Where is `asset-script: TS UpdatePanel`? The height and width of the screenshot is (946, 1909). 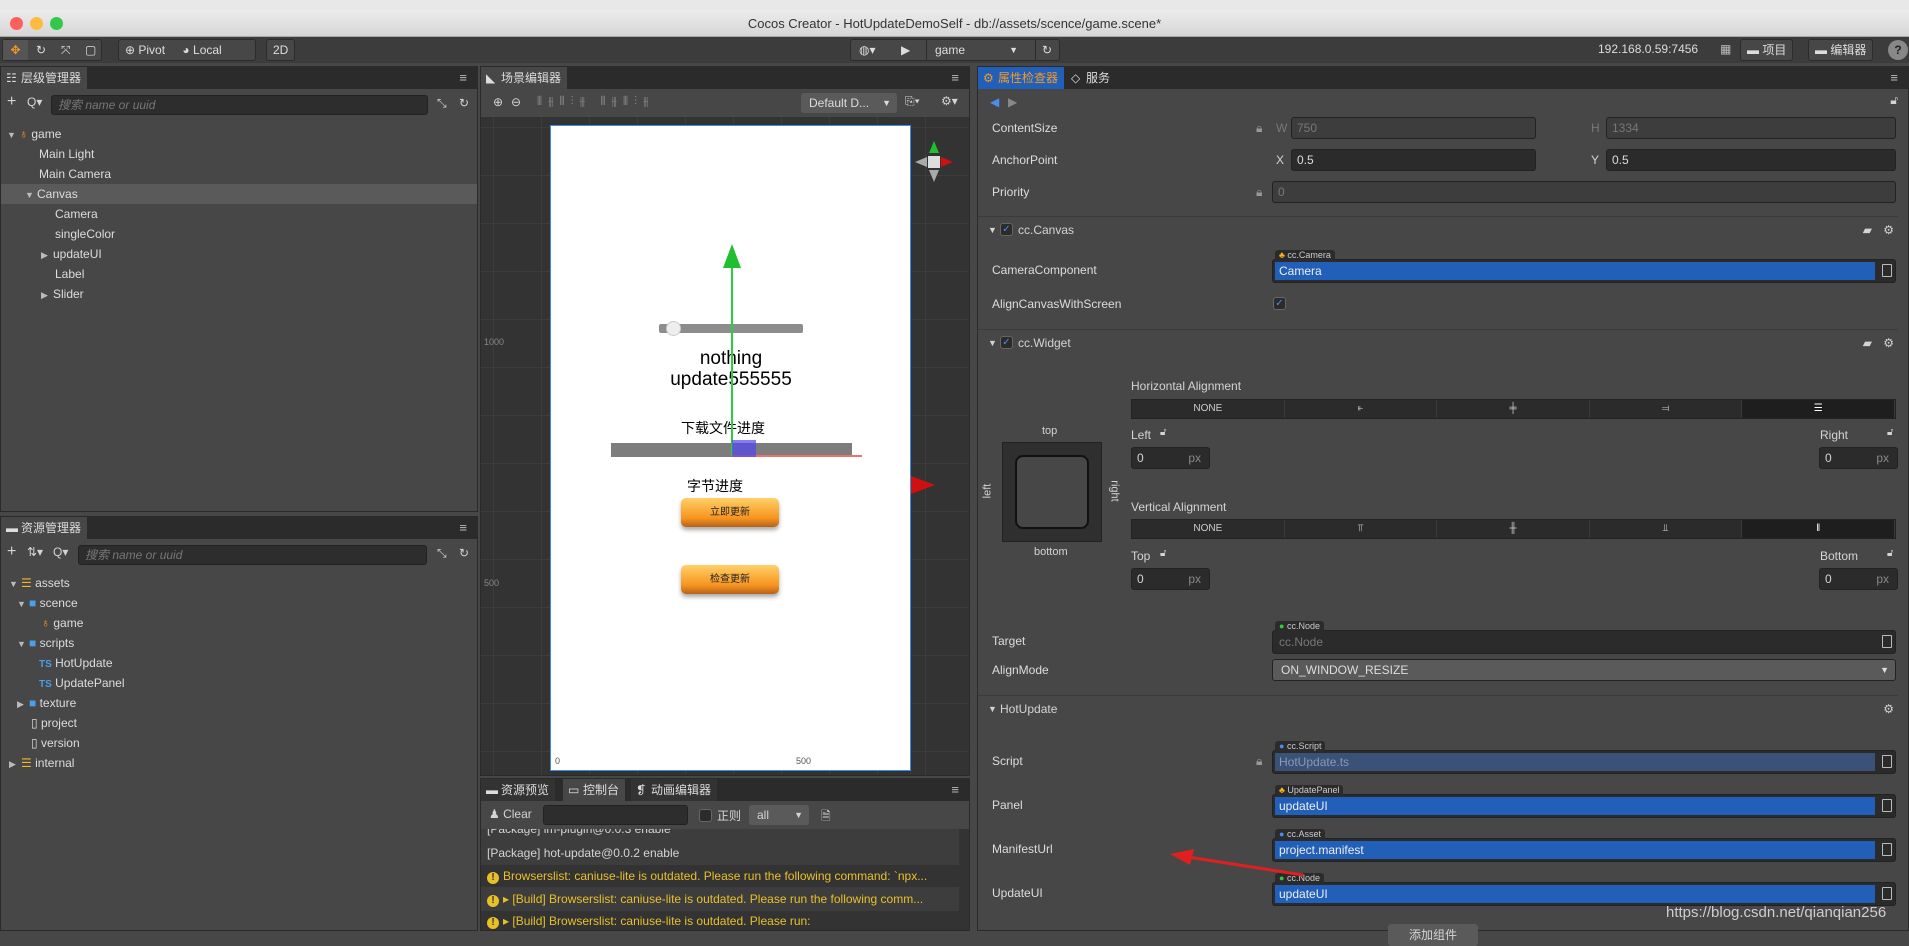
asset-script: TS UpdatePanel is located at coordinates (239, 683).